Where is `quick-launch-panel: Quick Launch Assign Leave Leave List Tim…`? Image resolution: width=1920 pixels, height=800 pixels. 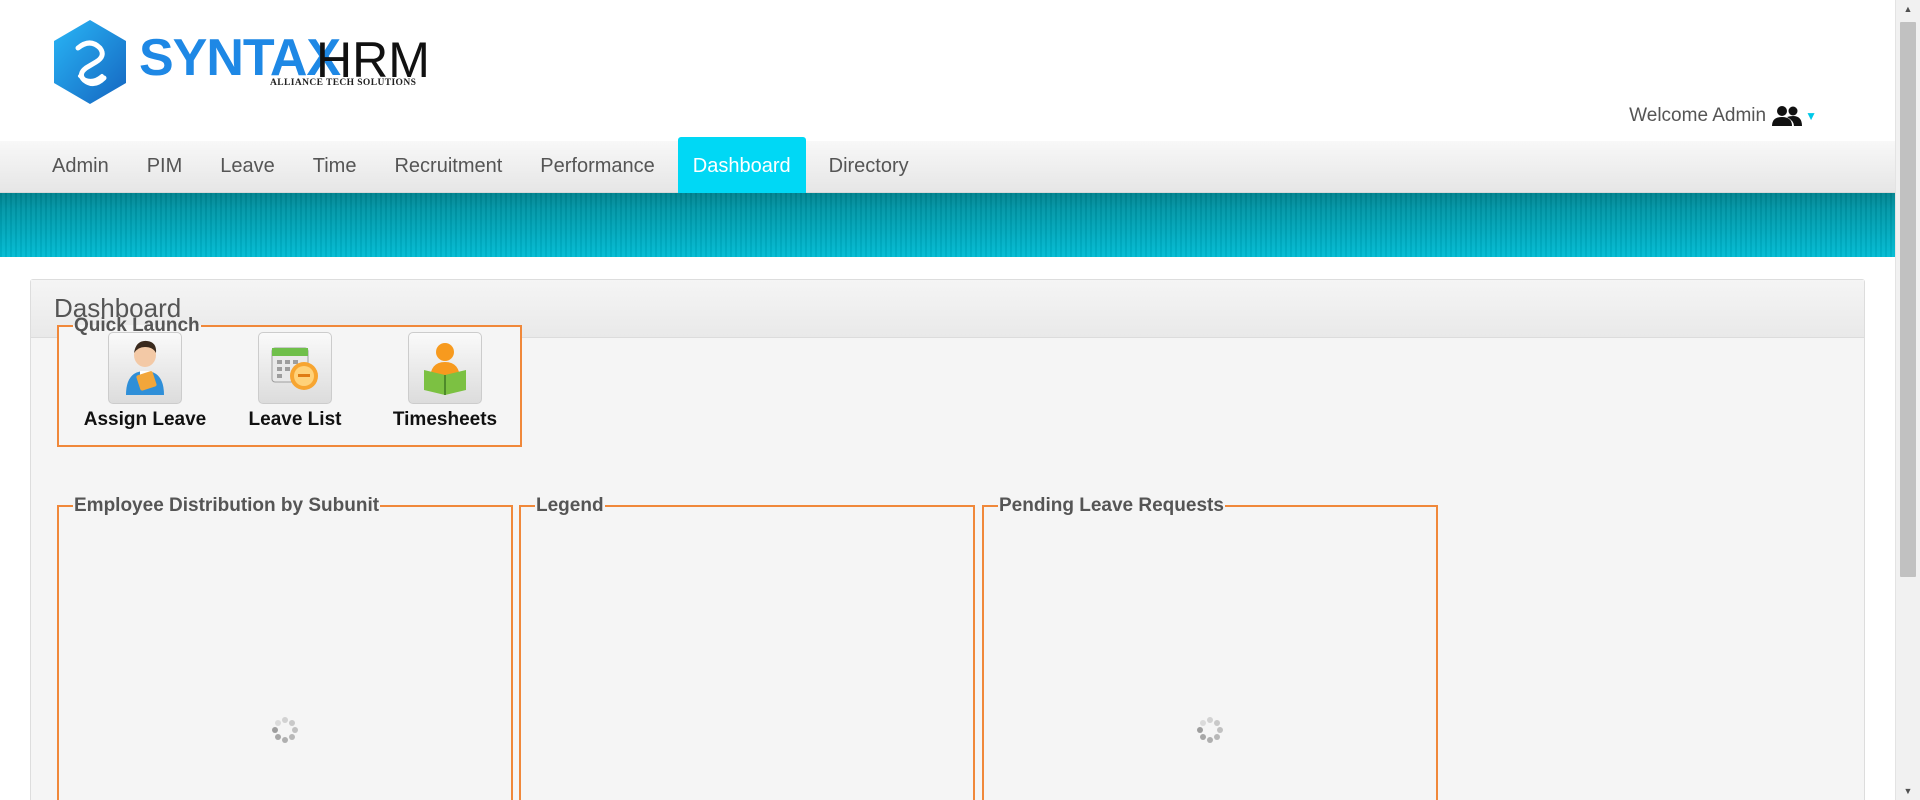
quick-launch-panel: Quick Launch Assign Leave Leave List Tim… is located at coordinates (289, 381).